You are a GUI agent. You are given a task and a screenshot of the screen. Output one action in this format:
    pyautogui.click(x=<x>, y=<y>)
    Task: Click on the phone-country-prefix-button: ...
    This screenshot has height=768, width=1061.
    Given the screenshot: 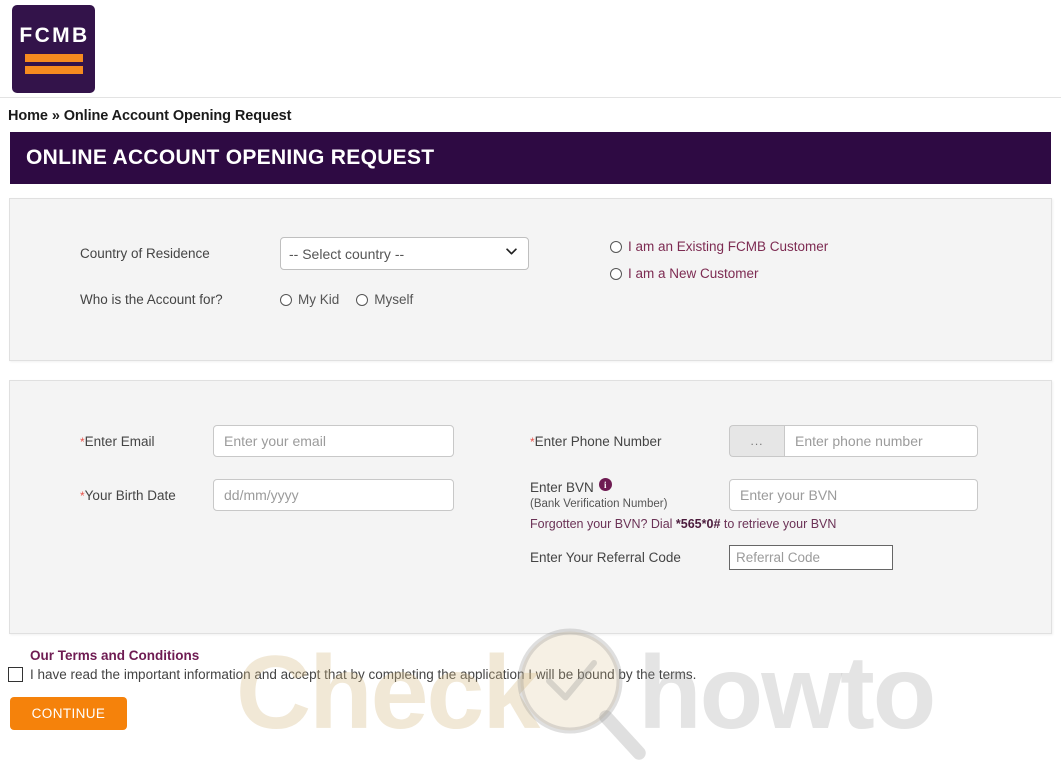 What is the action you would take?
    pyautogui.click(x=756, y=441)
    